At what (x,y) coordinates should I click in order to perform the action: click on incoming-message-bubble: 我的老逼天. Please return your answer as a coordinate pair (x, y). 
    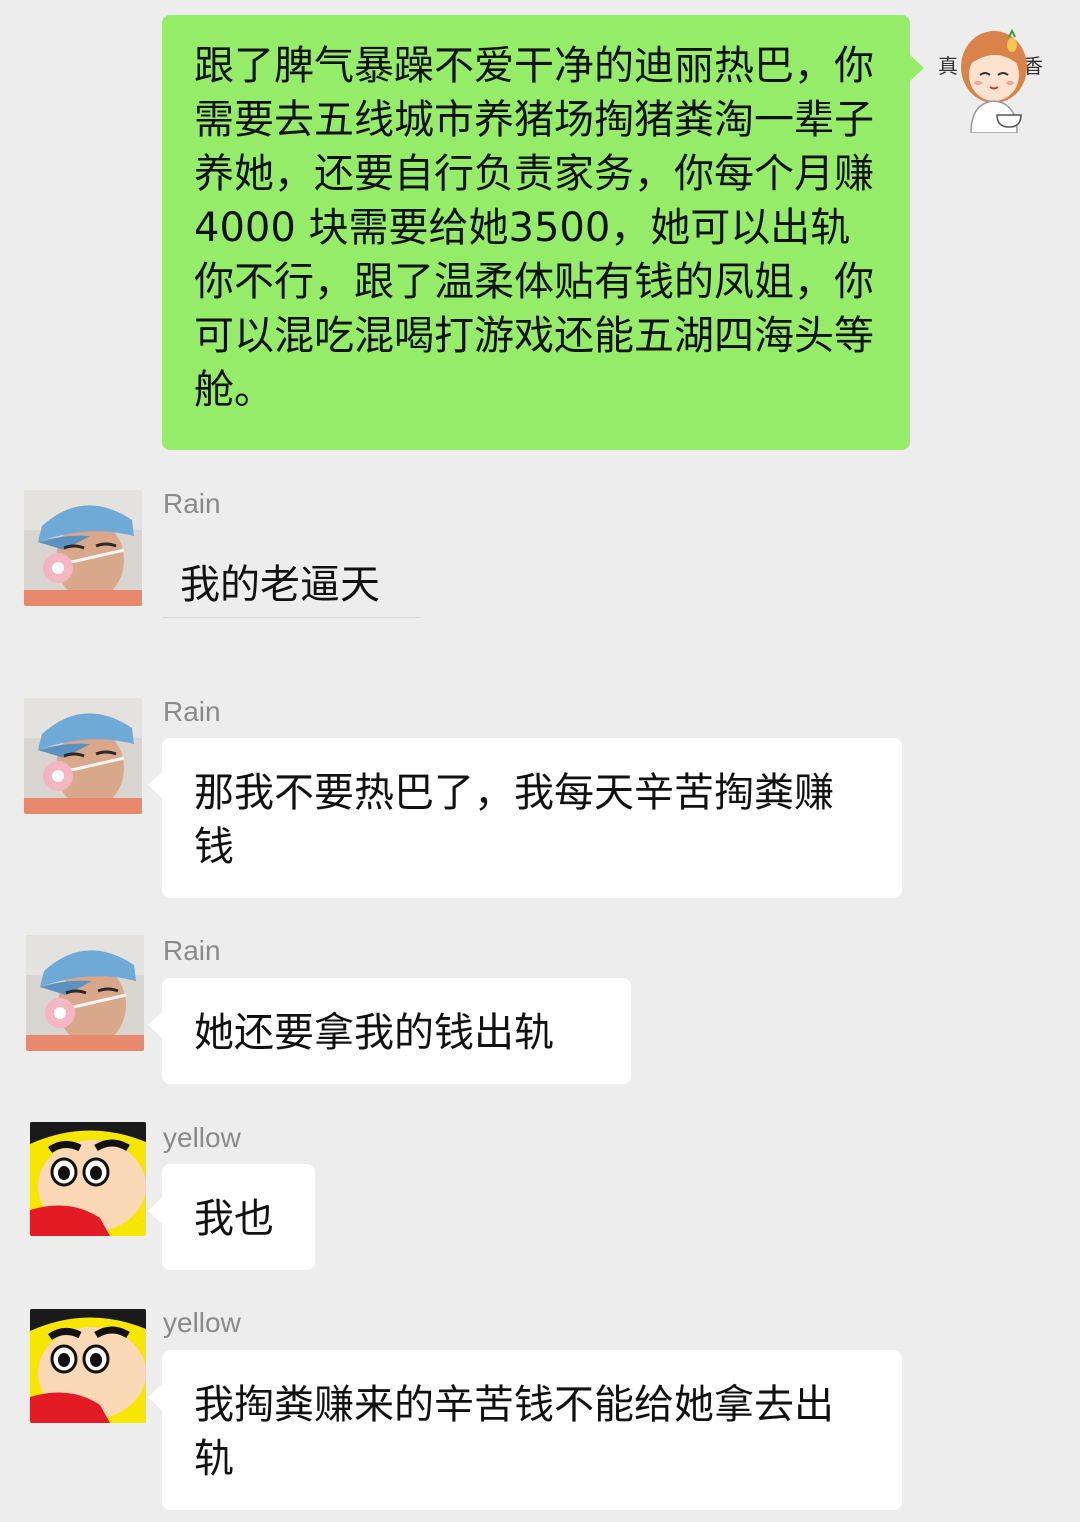
    Looking at the image, I should click on (291, 579).